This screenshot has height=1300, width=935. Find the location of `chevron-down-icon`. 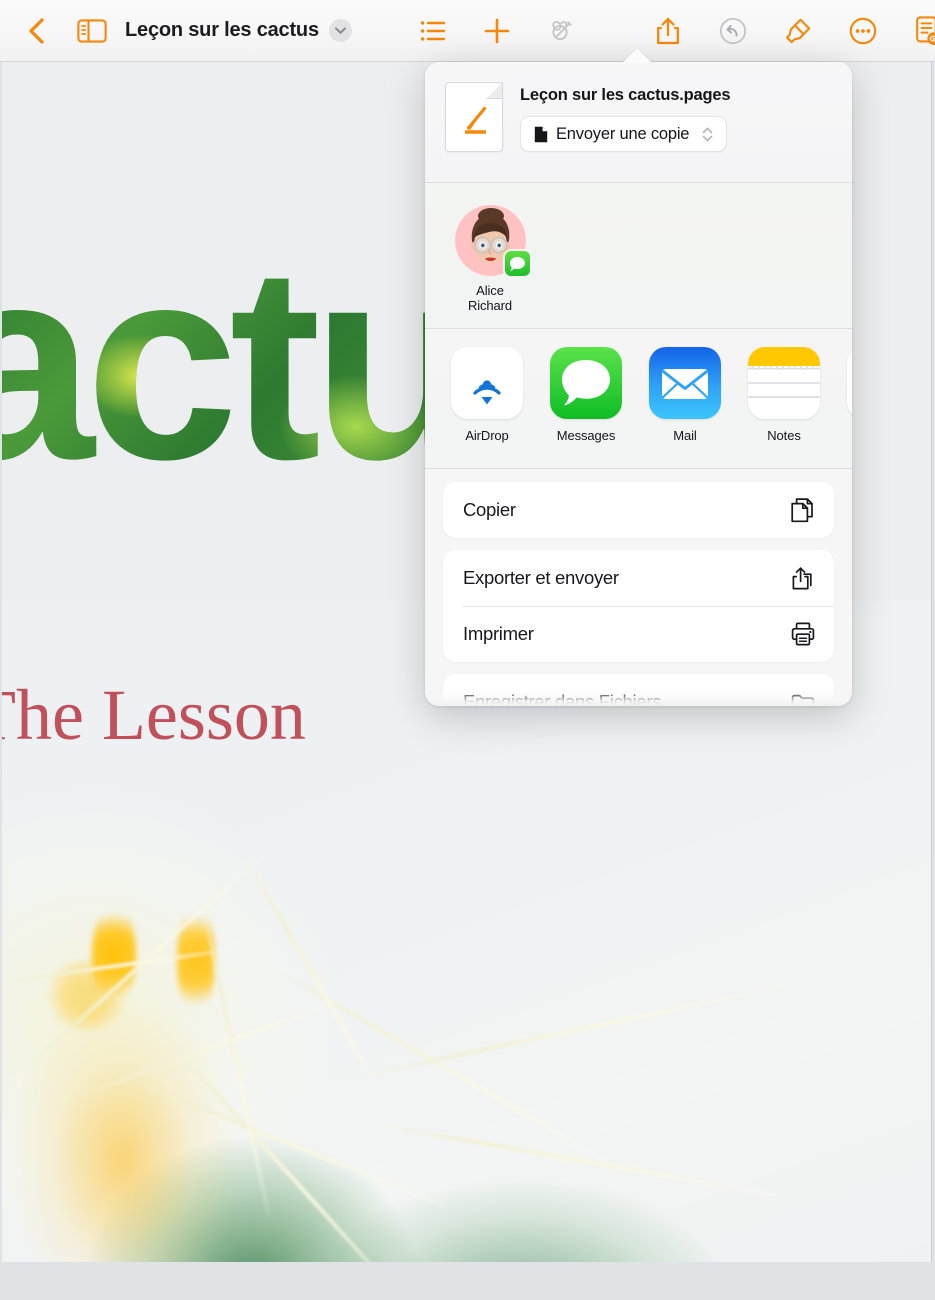

chevron-down-icon is located at coordinates (340, 30).